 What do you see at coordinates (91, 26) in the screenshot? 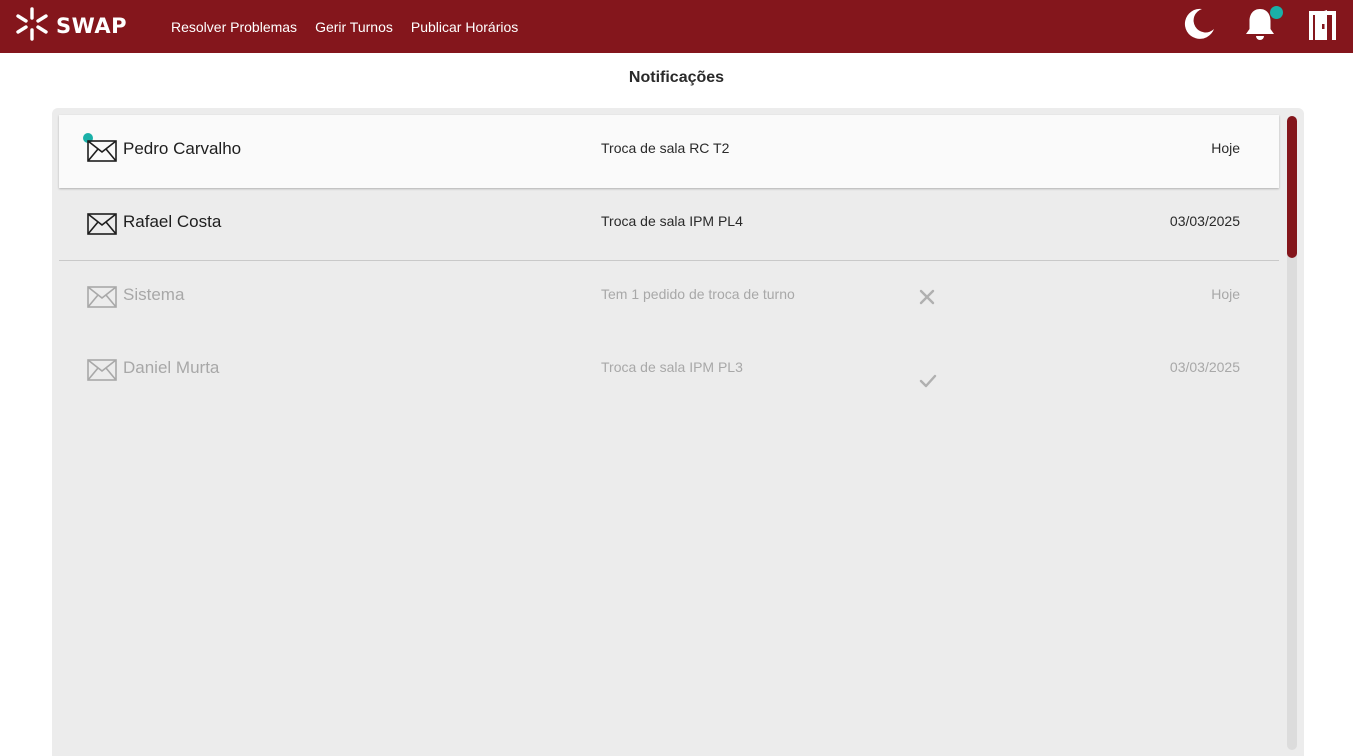
I see `brand-name: SWAP` at bounding box center [91, 26].